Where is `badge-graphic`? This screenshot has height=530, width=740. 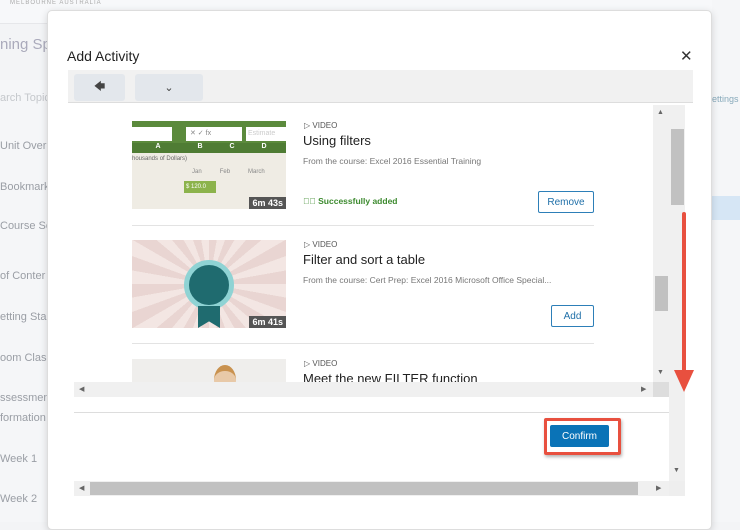
badge-graphic is located at coordinates (209, 285).